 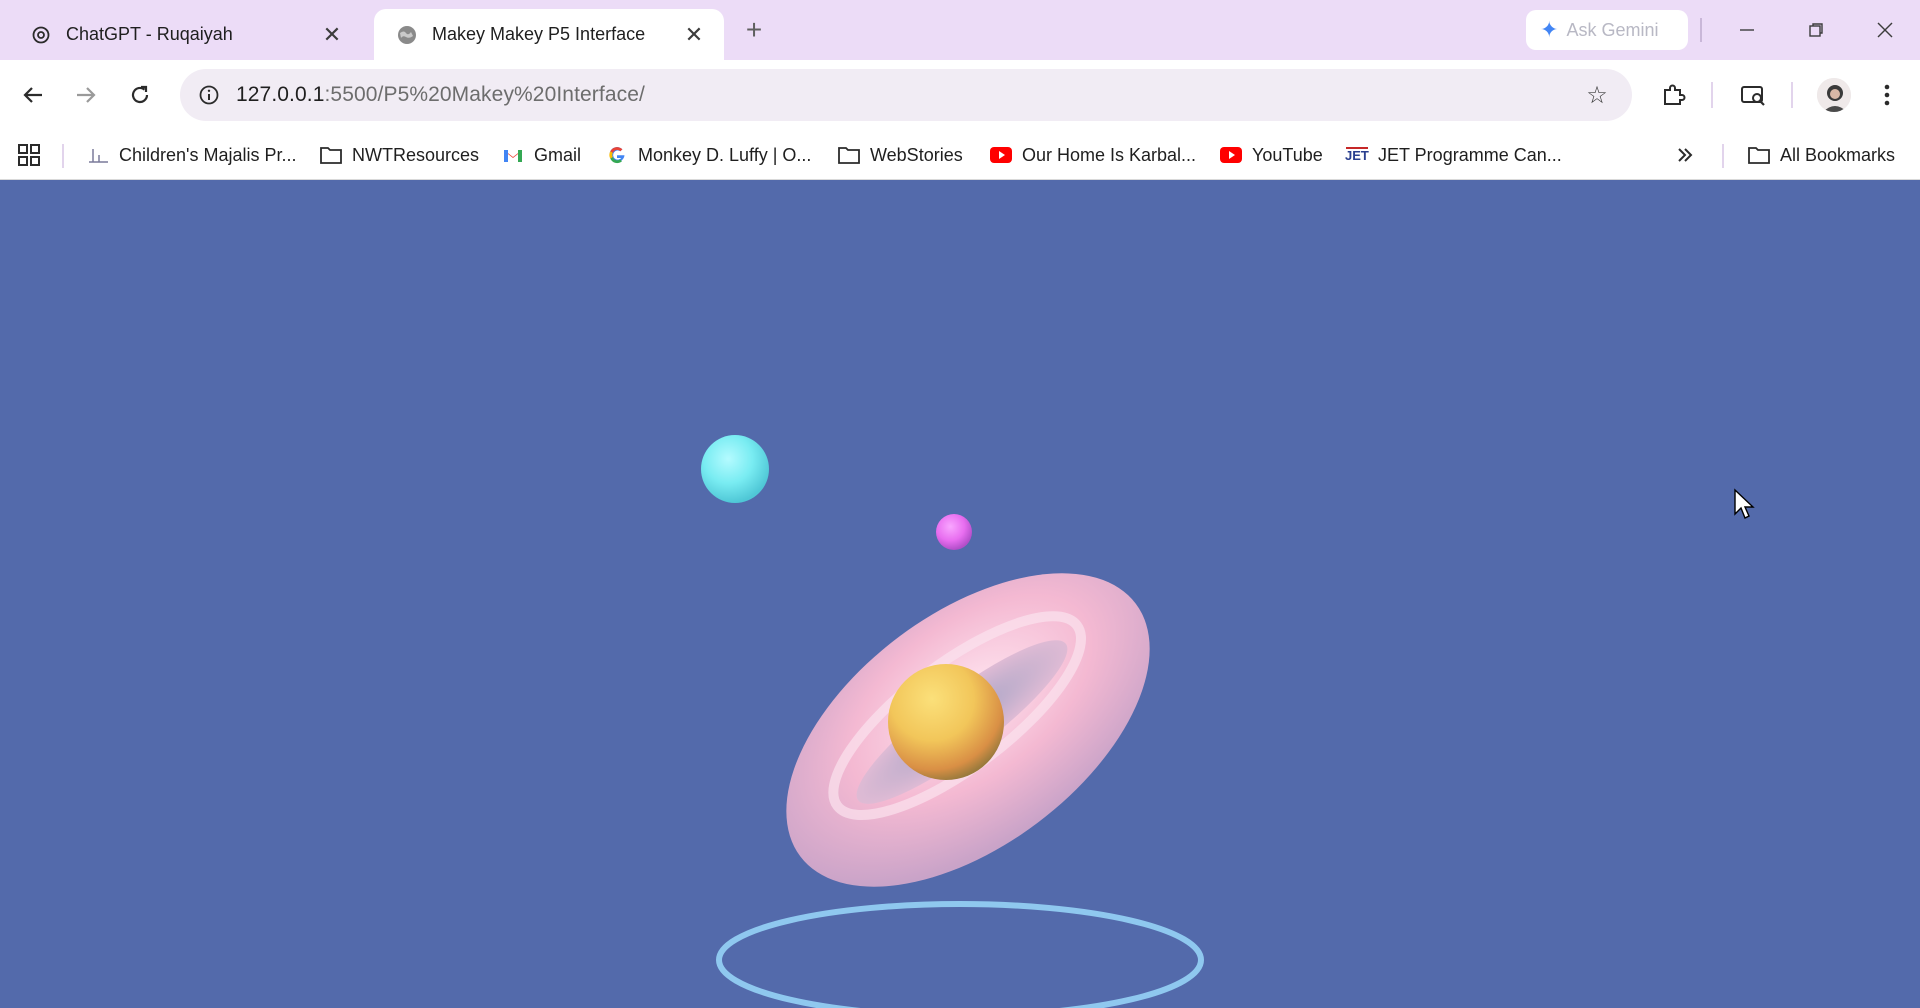 I want to click on new-tab-button: +, so click(x=754, y=30).